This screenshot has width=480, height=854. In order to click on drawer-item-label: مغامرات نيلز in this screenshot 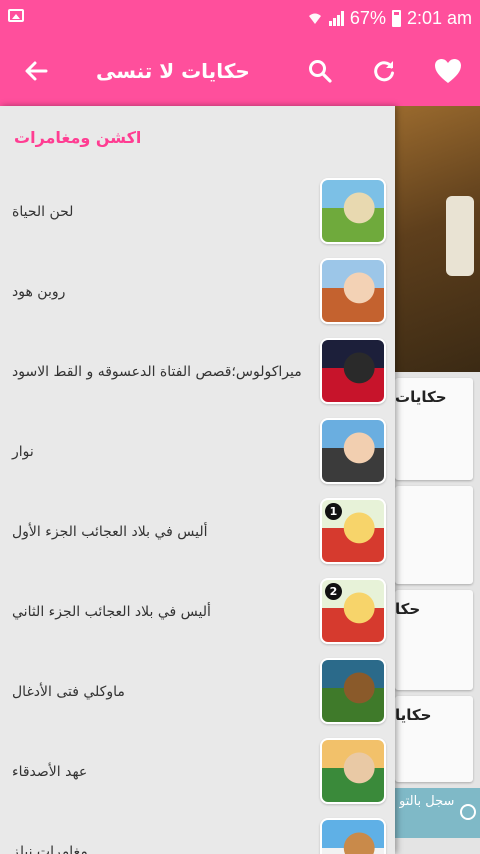, I will do `click(50, 849)`.